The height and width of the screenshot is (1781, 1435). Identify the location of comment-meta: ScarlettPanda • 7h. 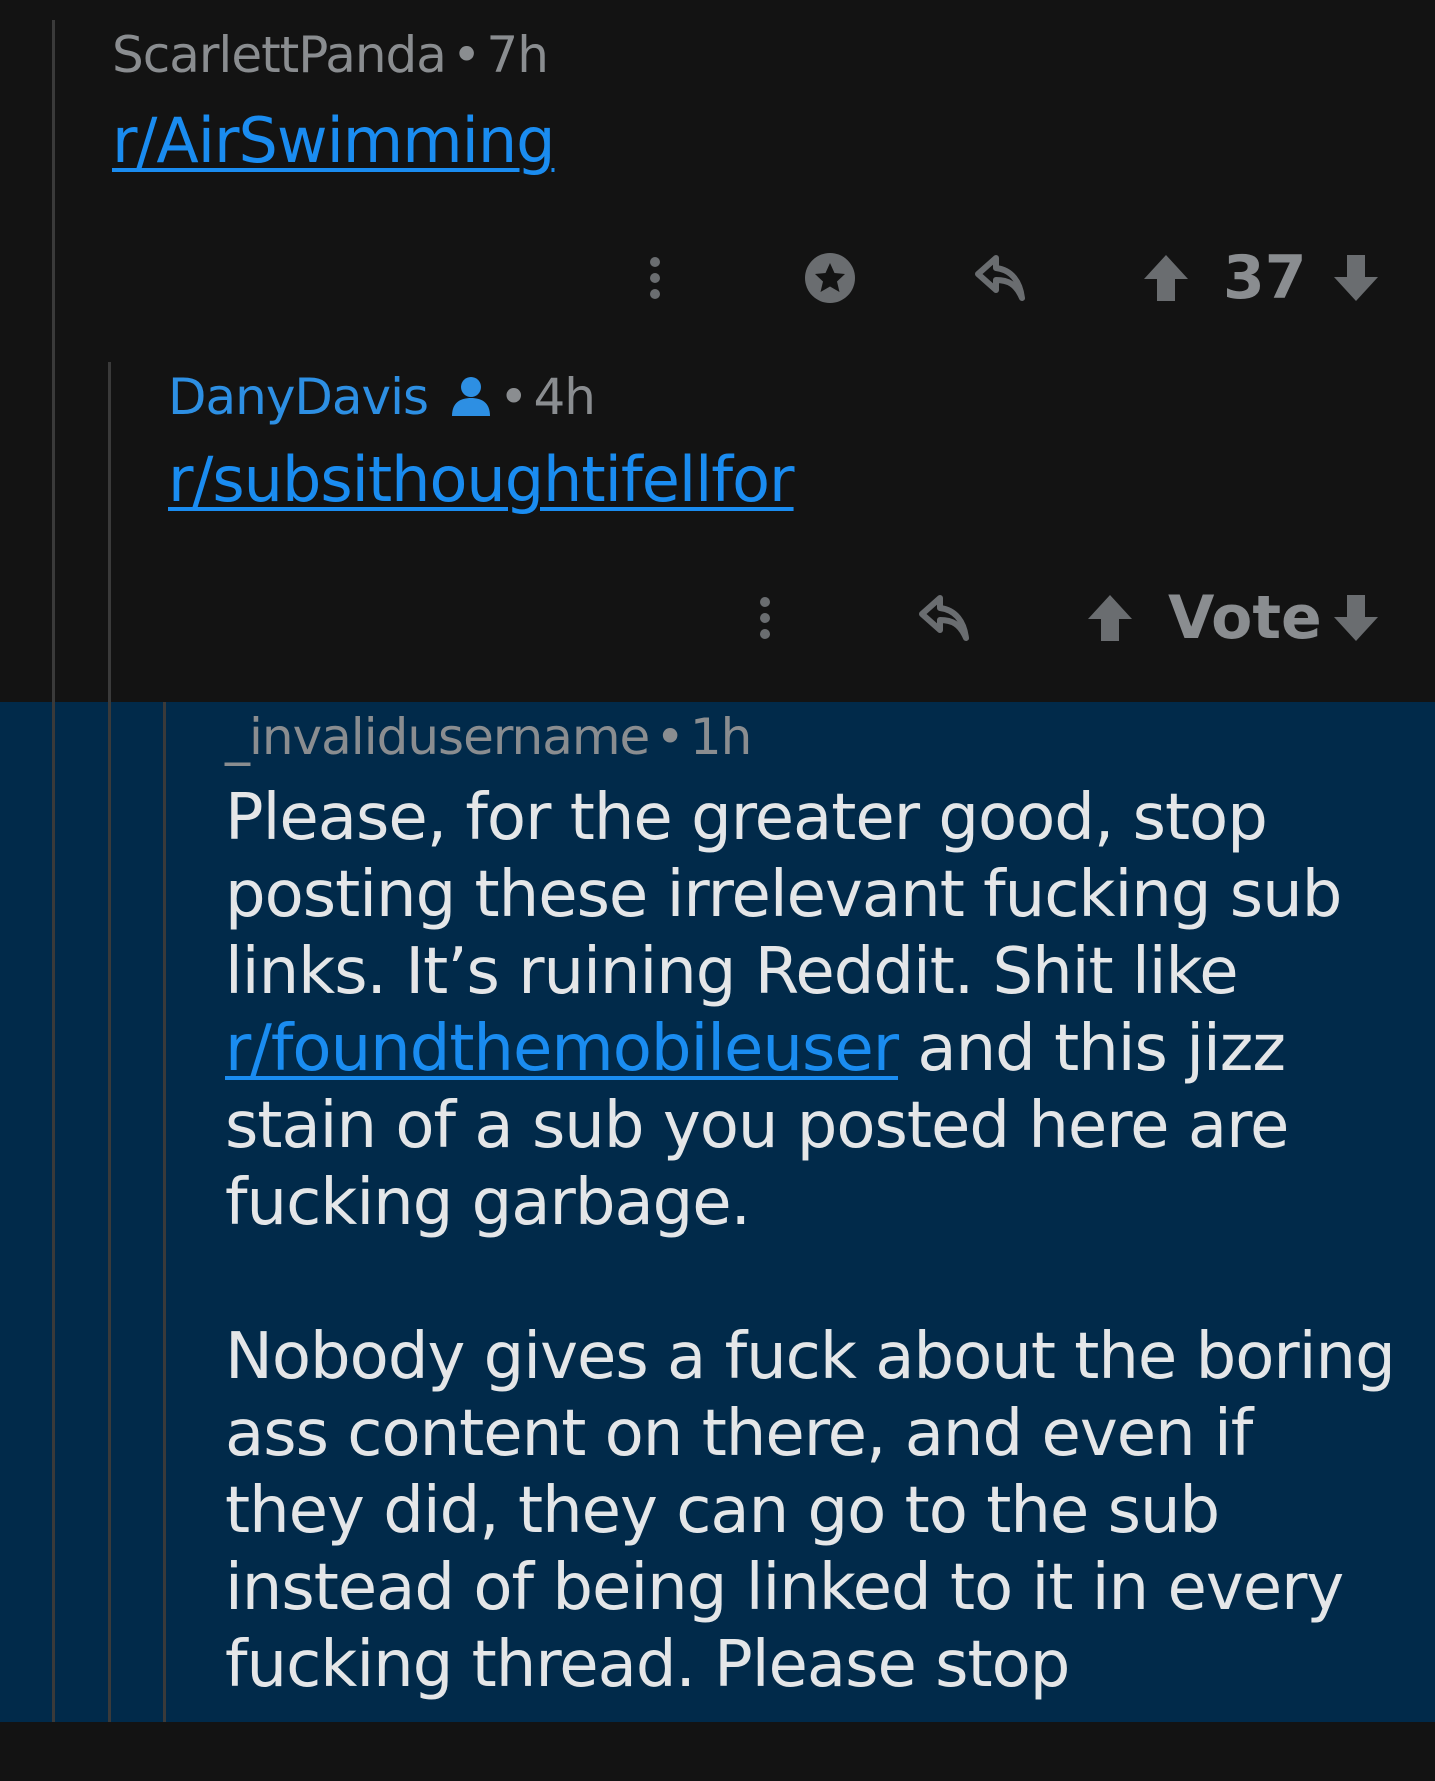
(330, 55).